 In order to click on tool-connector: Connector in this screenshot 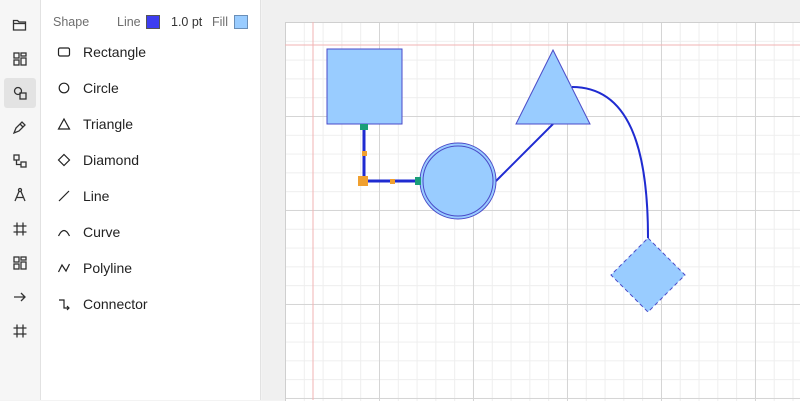, I will do `click(153, 304)`.